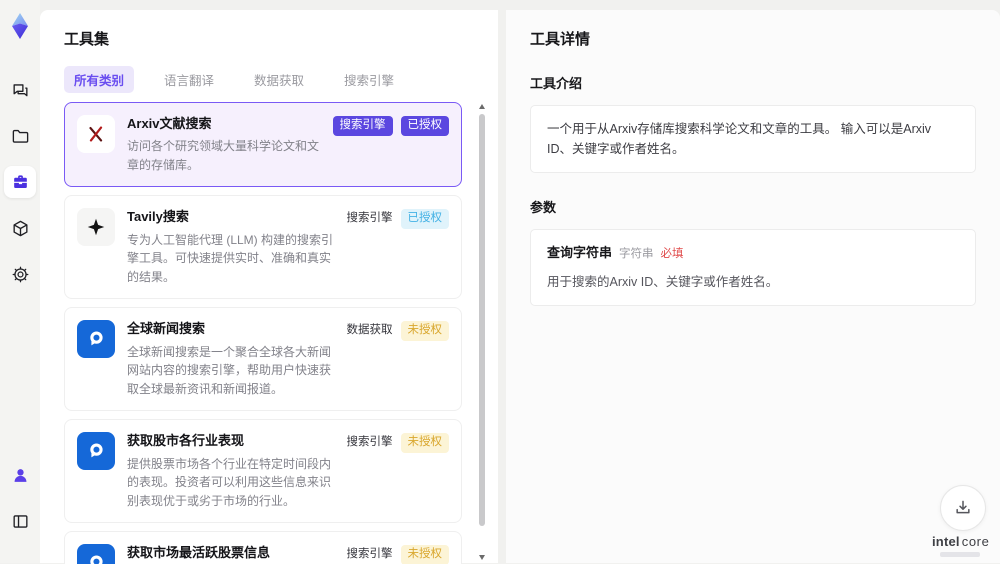  What do you see at coordinates (169, 123) in the screenshot?
I see `tool-name: Arxiv文献搜索` at bounding box center [169, 123].